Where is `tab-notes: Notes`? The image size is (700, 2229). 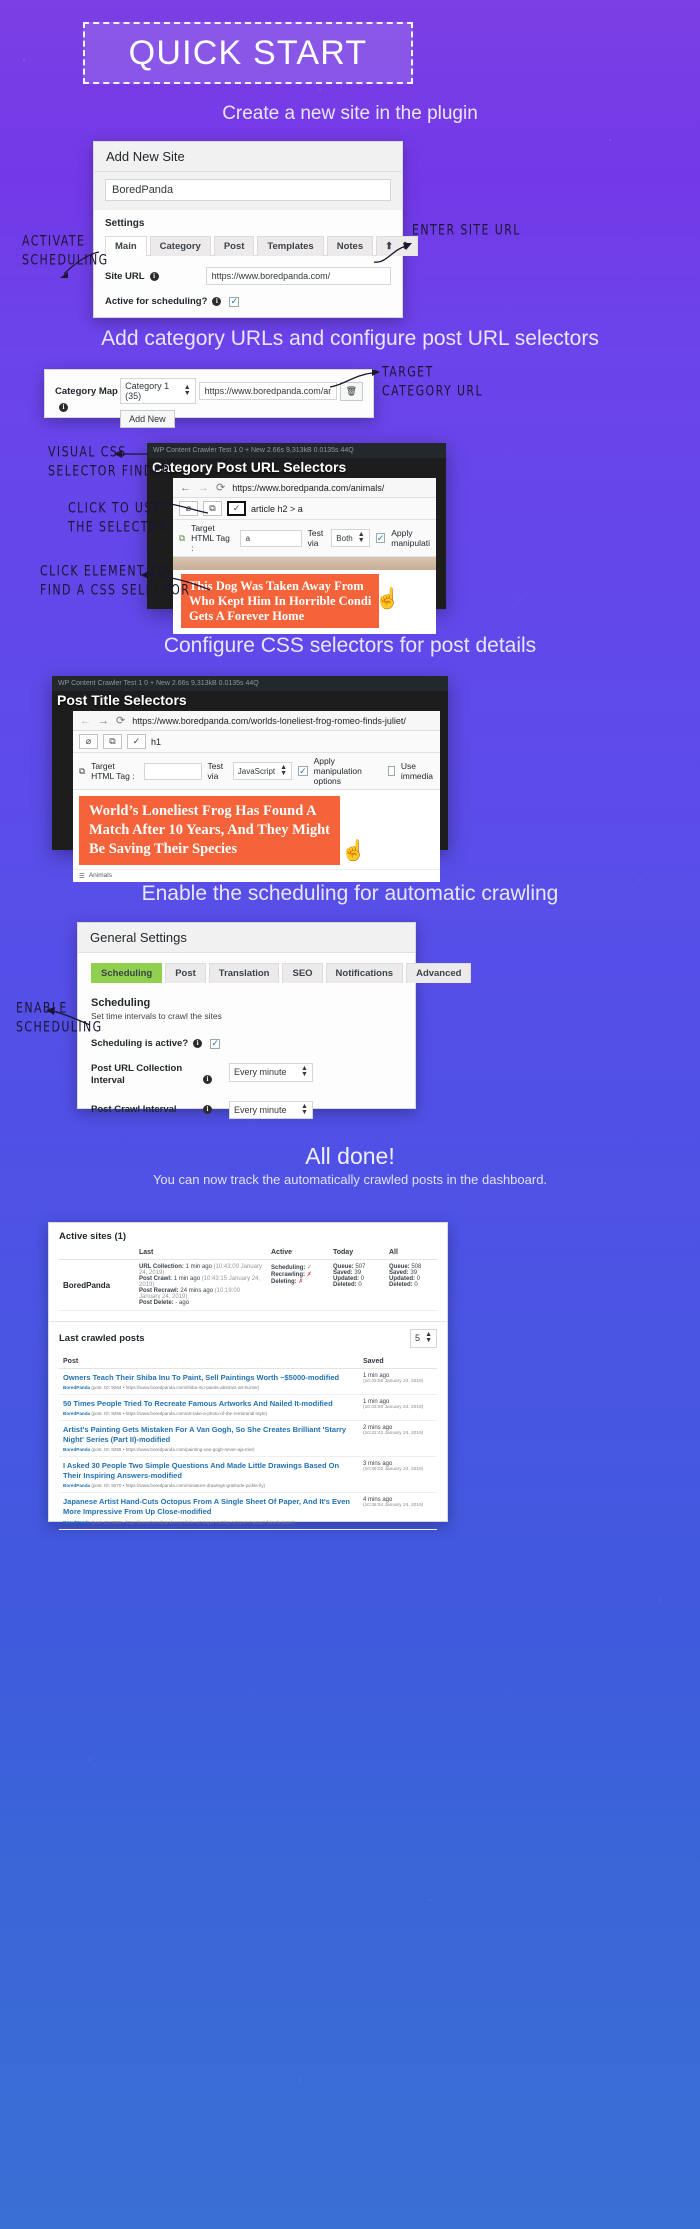 tab-notes: Notes is located at coordinates (350, 246).